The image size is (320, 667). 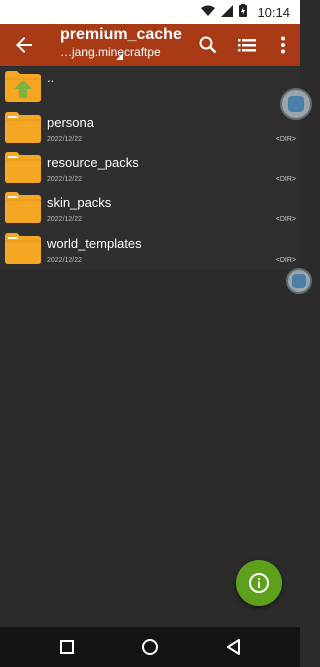 I want to click on home-icon, so click(x=150, y=647).